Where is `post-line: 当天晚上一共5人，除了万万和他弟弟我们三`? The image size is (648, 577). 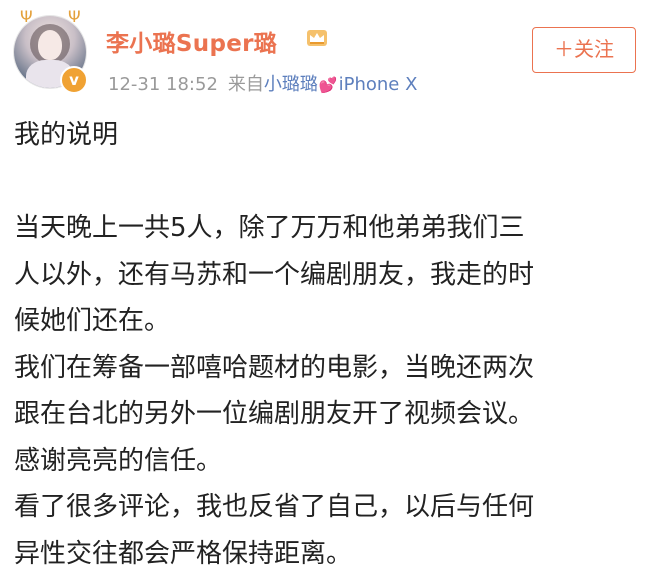
post-line: 当天晚上一共5人，除了万万和他弟弟我们三 is located at coordinates (325, 228).